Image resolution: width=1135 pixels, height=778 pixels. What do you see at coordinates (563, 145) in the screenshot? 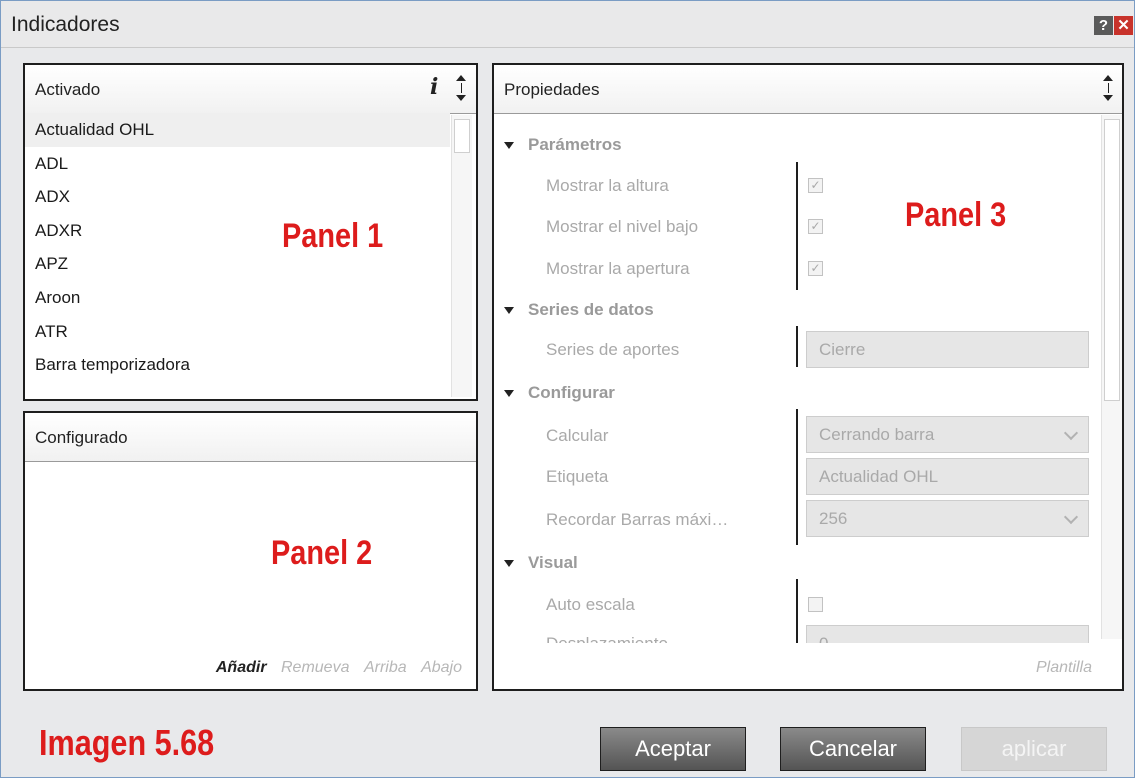
I see `category-parametros: Parámetros` at bounding box center [563, 145].